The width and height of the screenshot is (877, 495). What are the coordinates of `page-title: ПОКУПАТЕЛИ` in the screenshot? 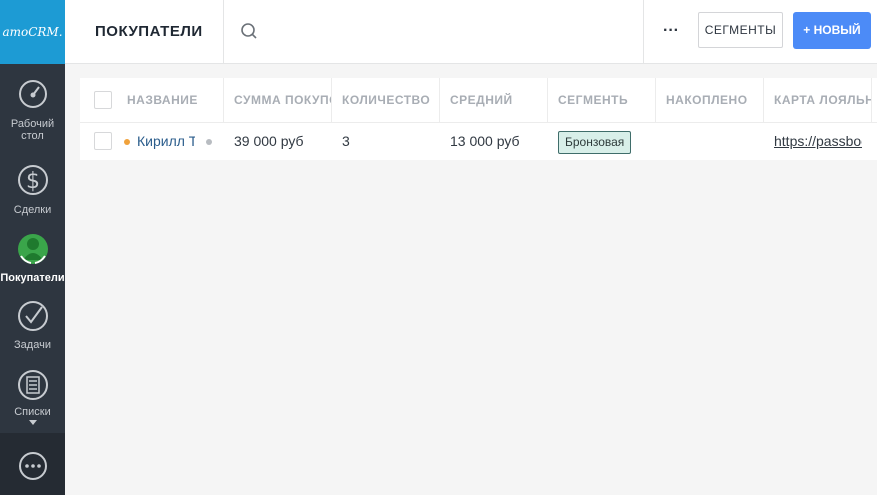 It's located at (149, 31).